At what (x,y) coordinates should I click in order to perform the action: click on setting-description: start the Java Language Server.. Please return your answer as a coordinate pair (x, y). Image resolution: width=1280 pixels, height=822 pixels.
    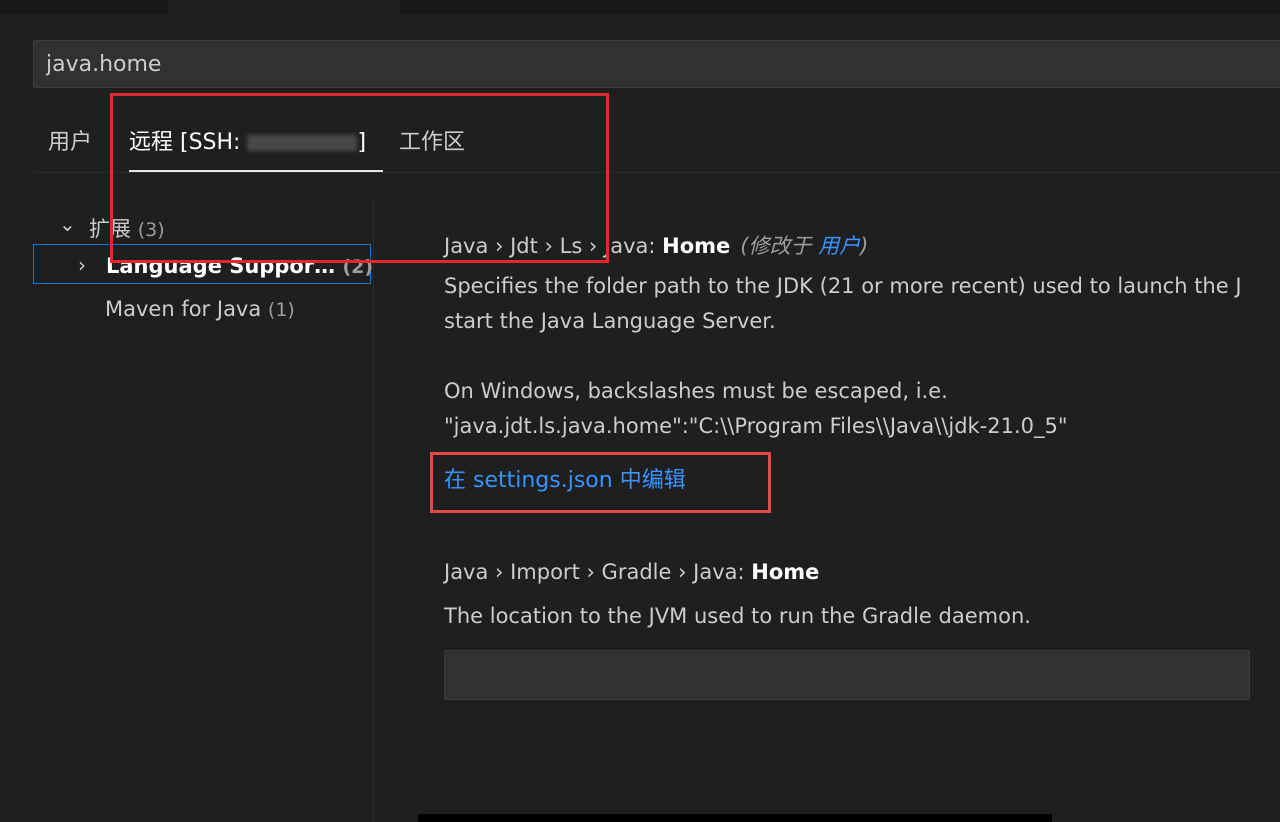
    Looking at the image, I should click on (610, 321).